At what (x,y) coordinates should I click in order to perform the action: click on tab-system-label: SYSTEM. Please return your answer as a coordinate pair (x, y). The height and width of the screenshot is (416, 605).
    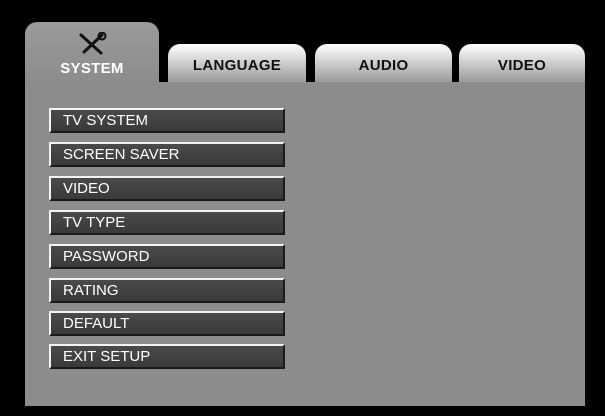
    Looking at the image, I should click on (92, 68).